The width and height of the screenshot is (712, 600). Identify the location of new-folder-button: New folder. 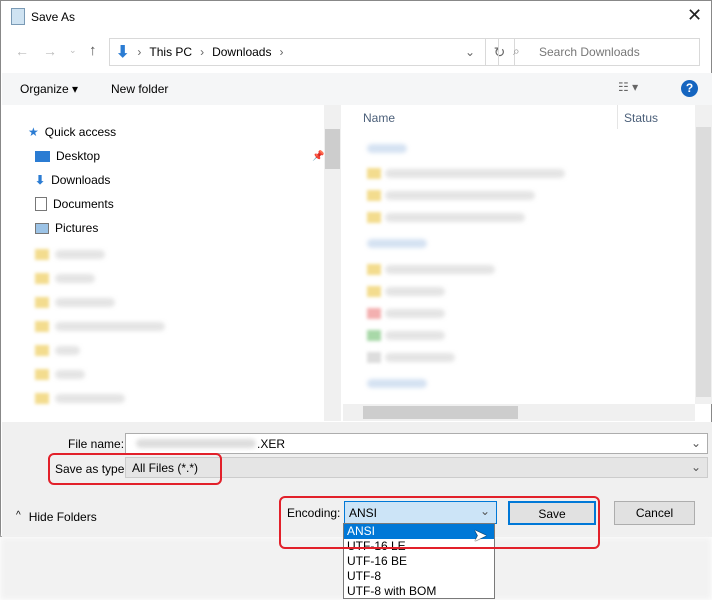
(139, 89).